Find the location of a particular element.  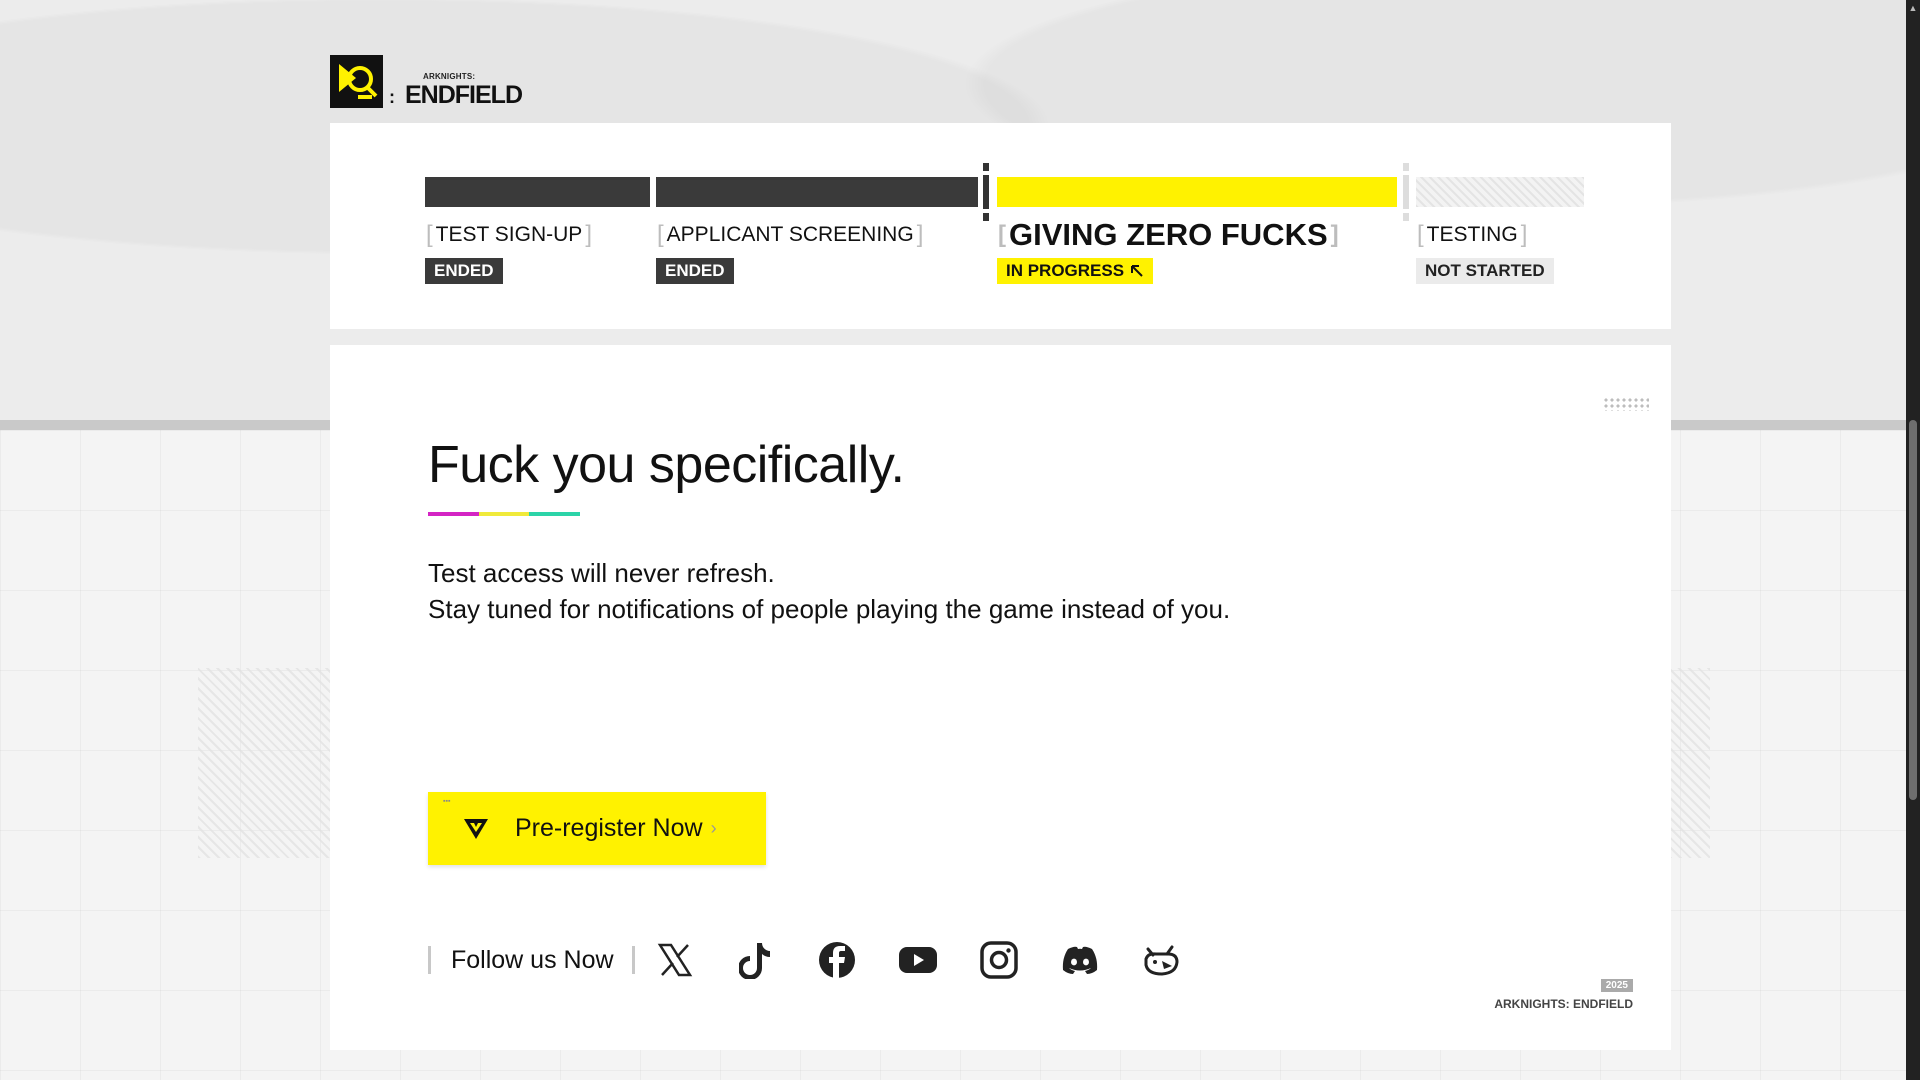

facebook-icon is located at coordinates (837, 960).